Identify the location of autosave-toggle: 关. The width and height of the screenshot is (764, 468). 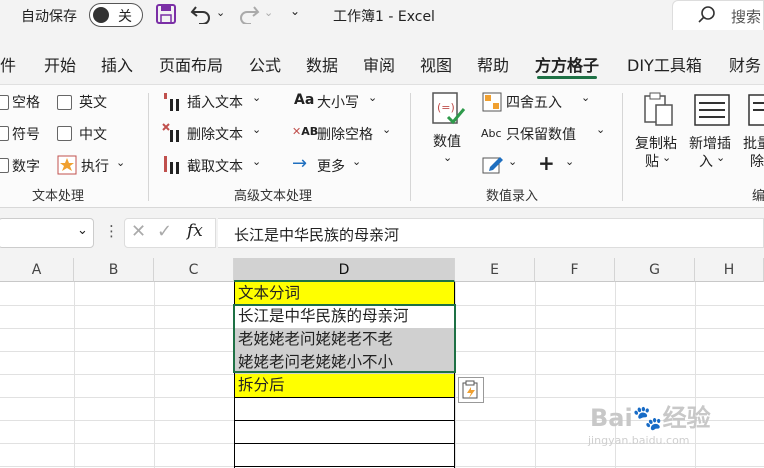
(116, 15).